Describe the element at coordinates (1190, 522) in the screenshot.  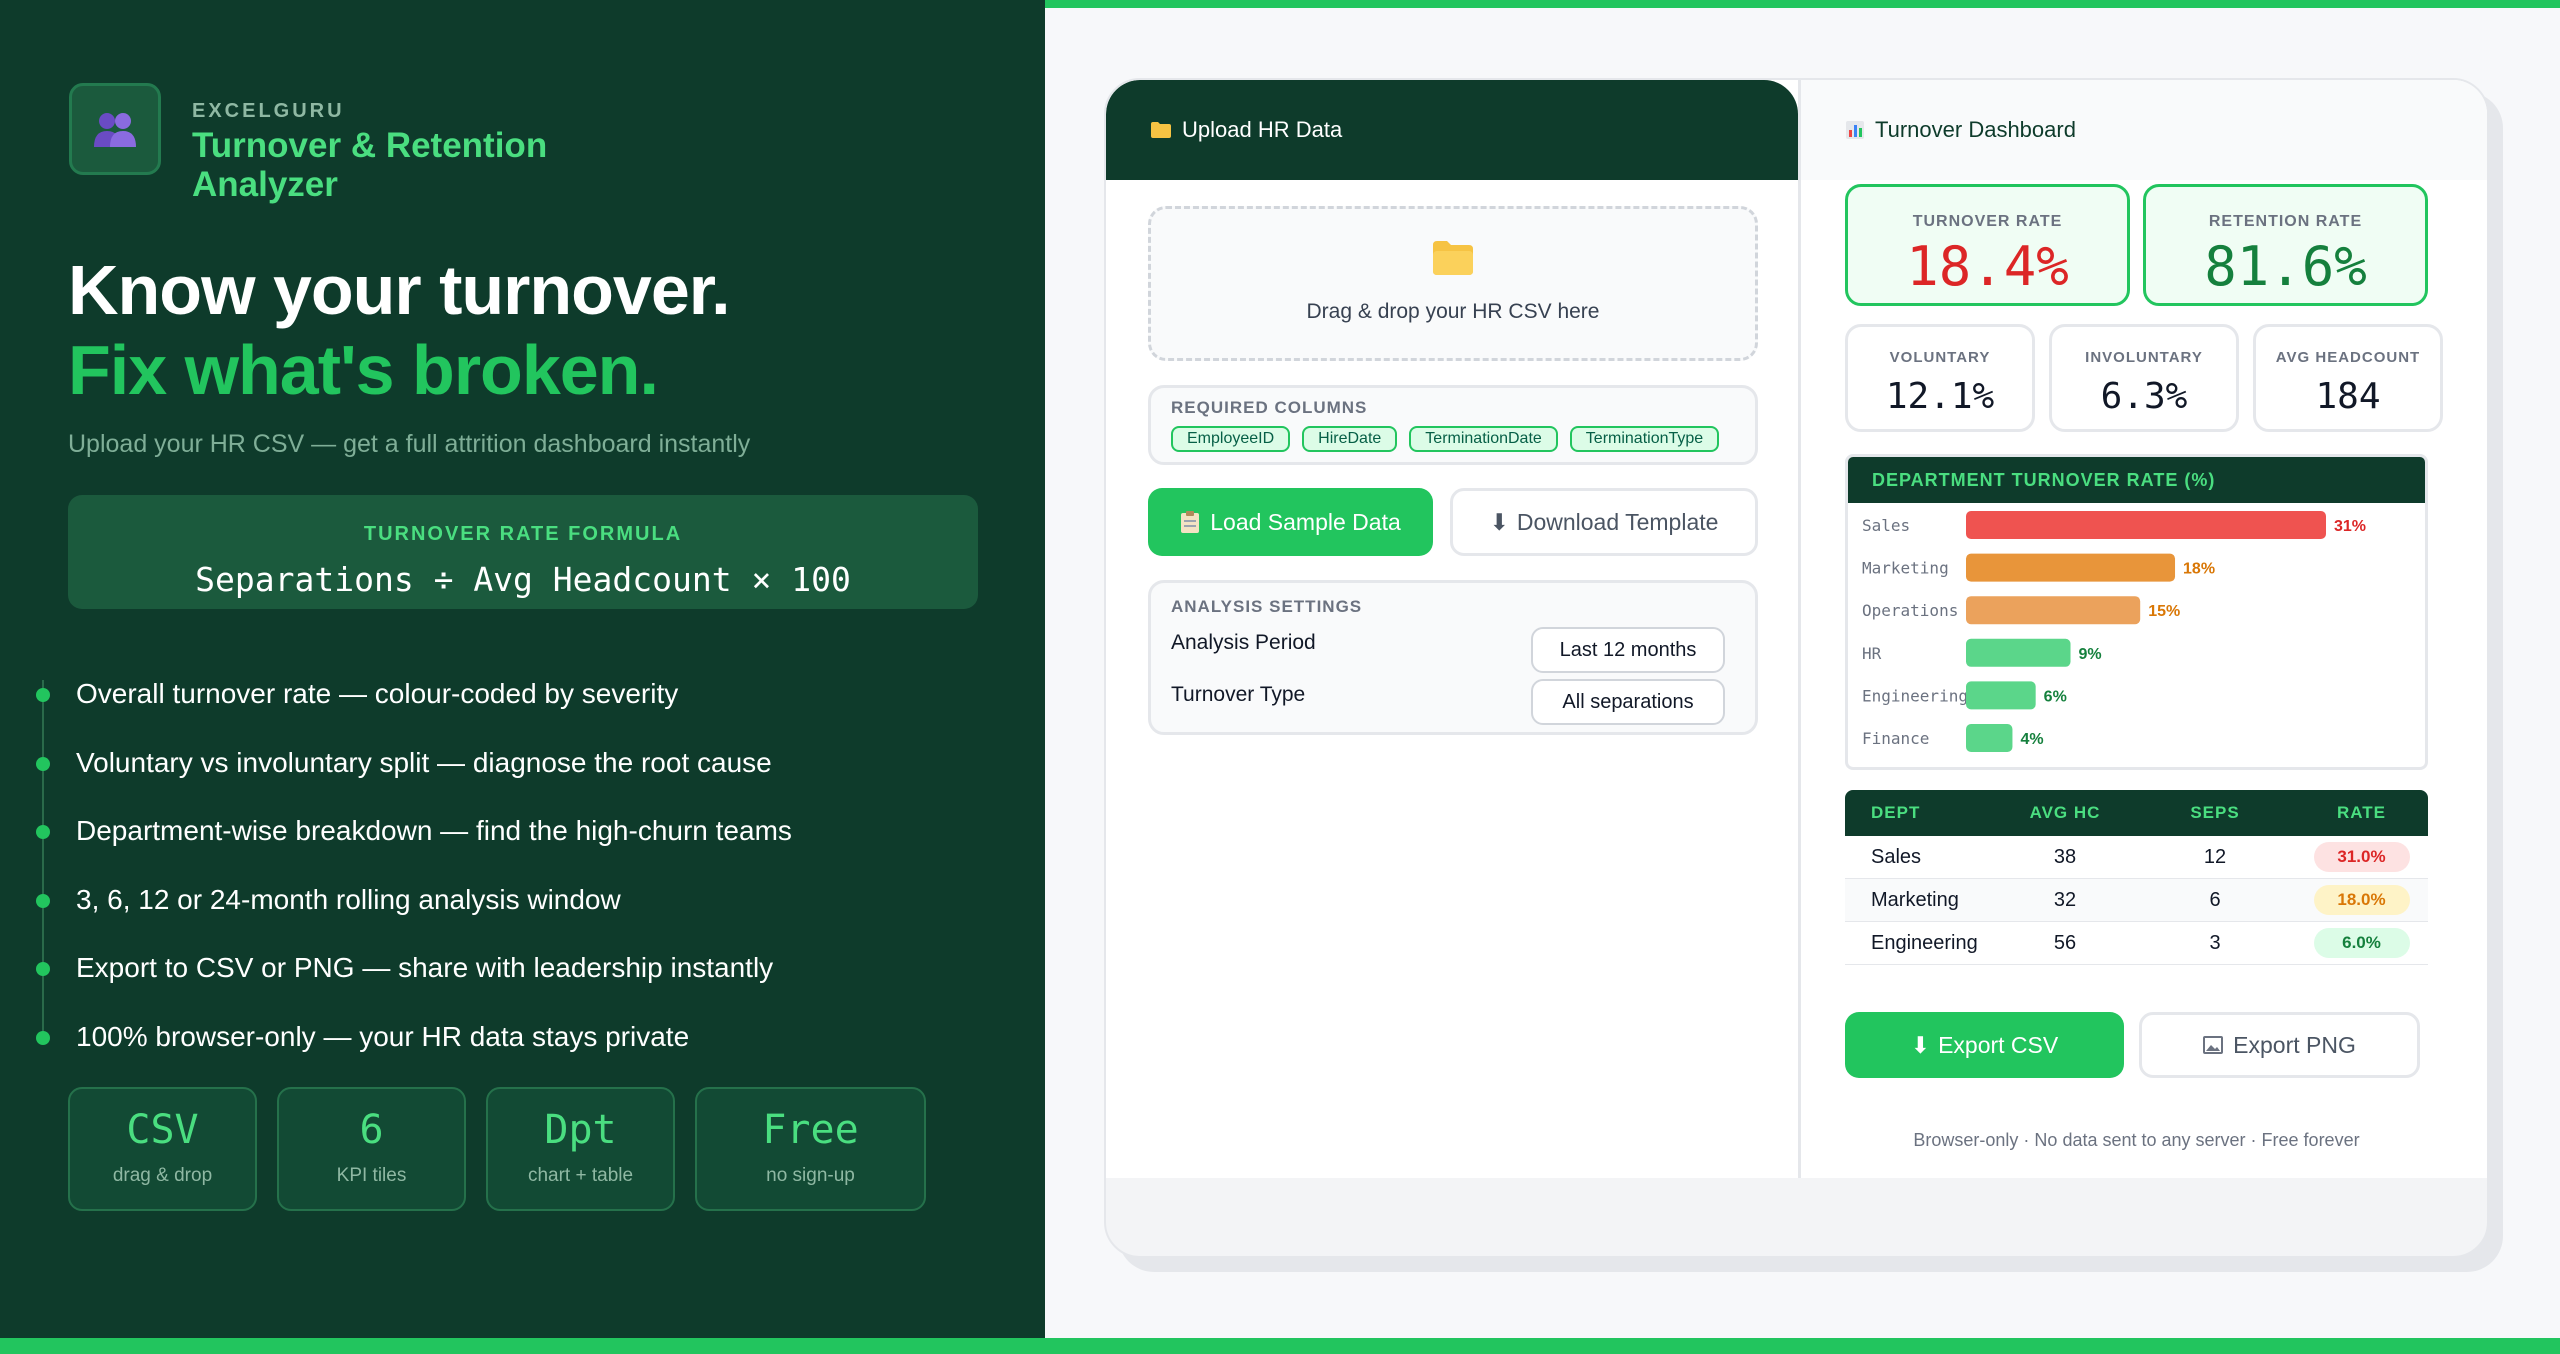
I see `clipboard-icon` at that location.